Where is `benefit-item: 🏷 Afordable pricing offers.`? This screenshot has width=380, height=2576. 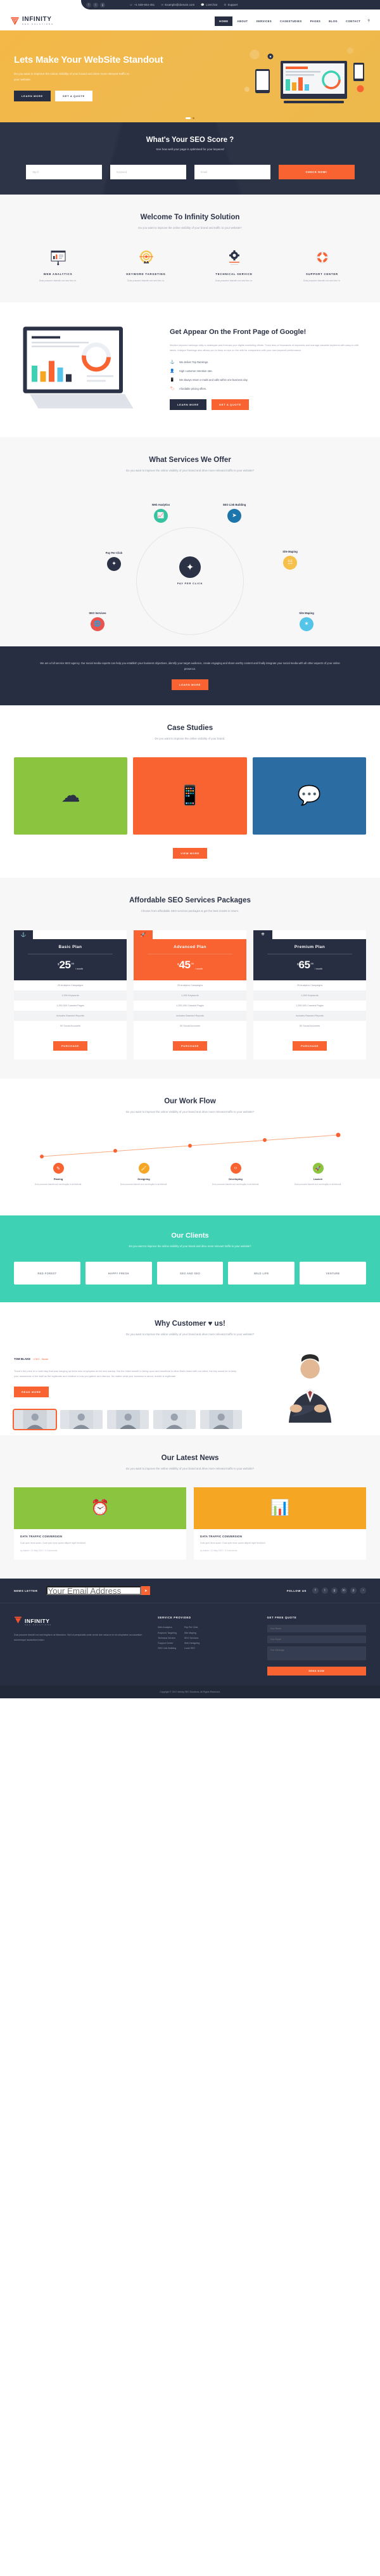 benefit-item: 🏷 Afordable pricing offers. is located at coordinates (268, 389).